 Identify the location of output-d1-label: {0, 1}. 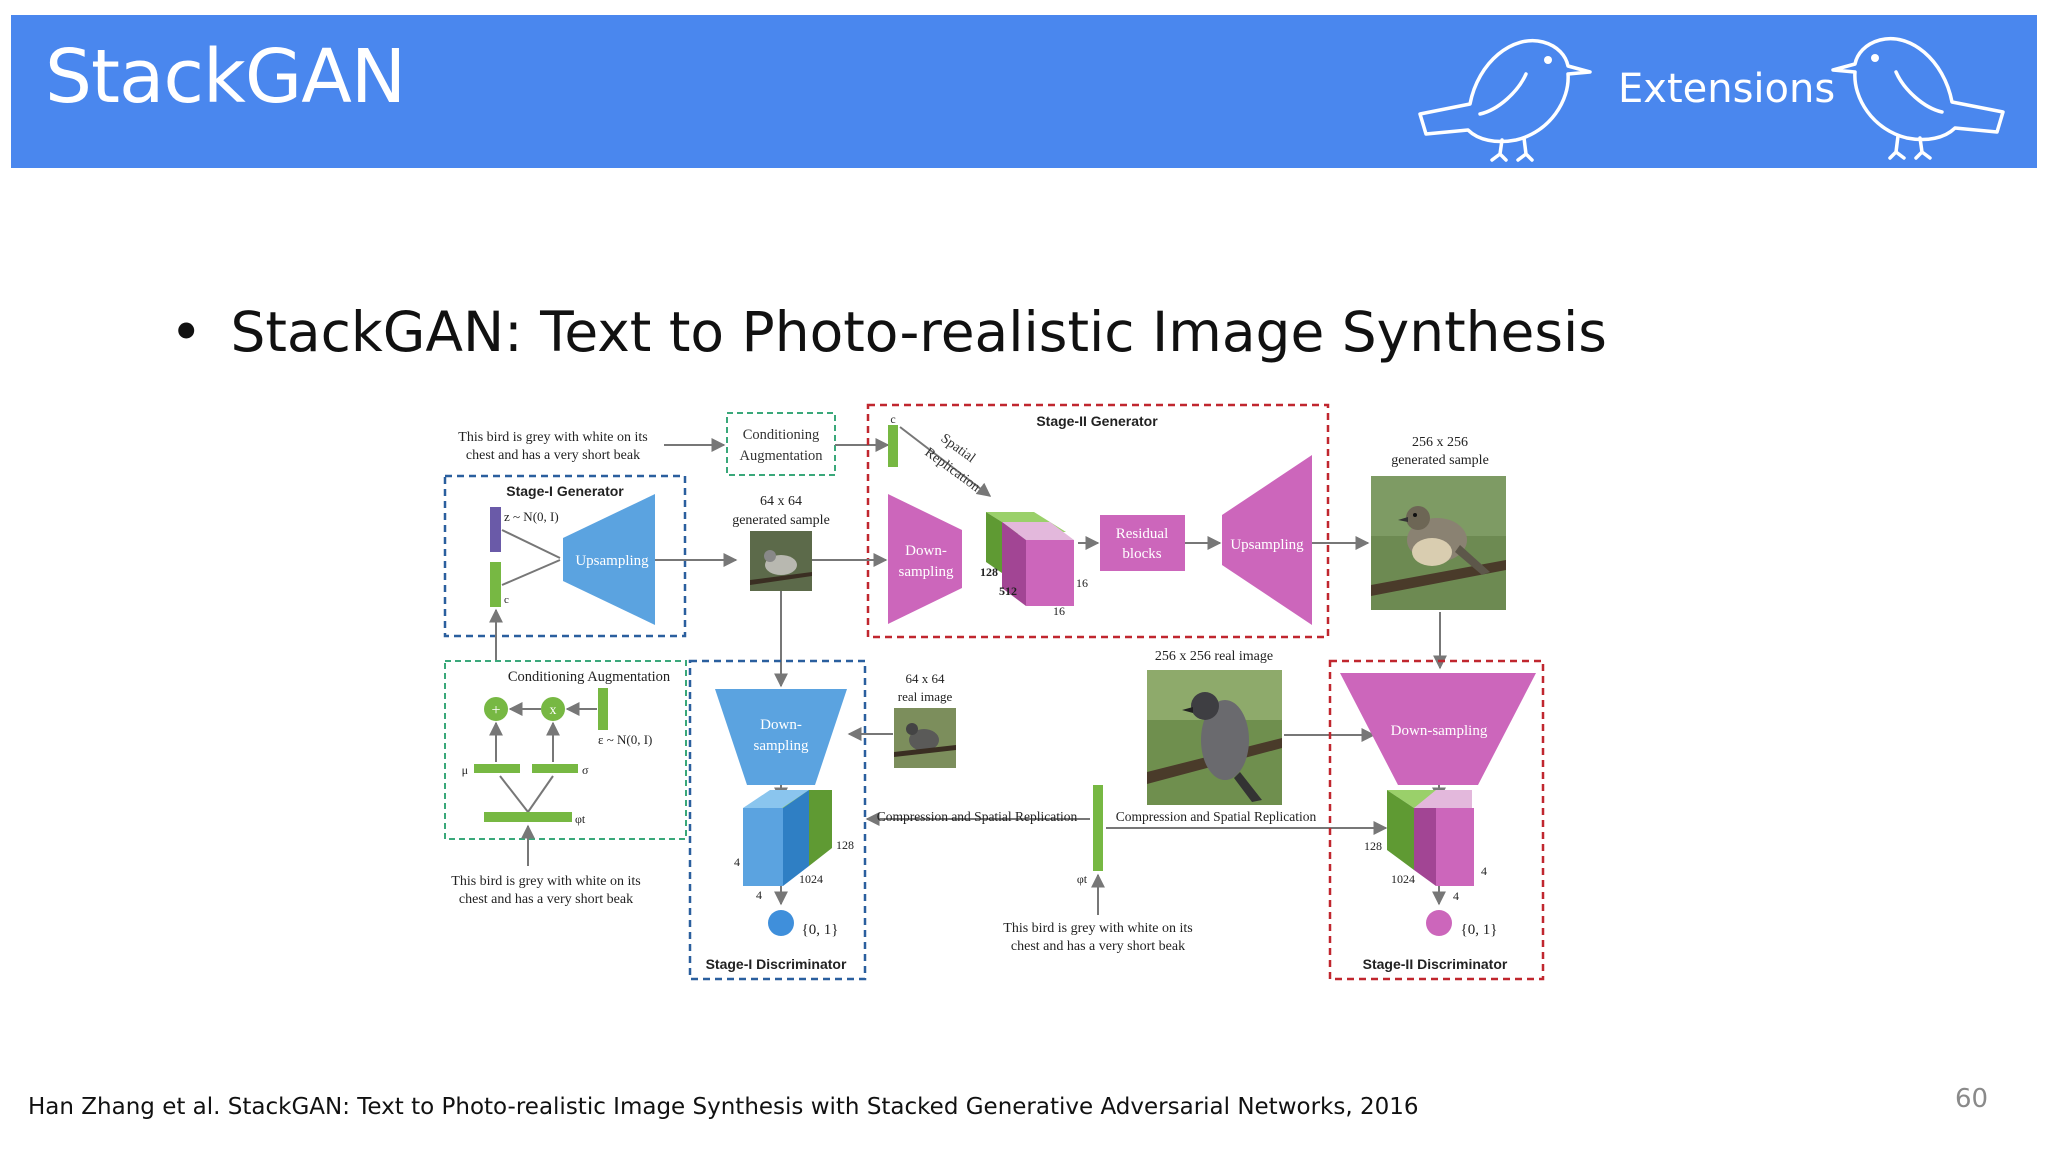
(820, 930).